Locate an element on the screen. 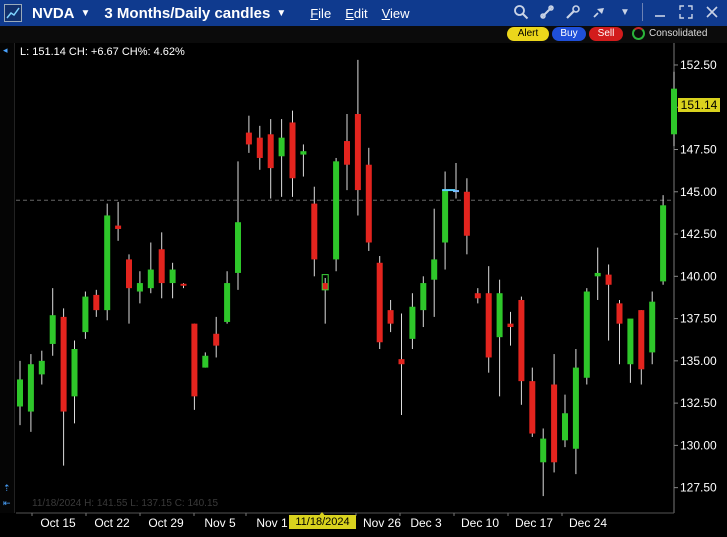  price-tick-label: 140.00 is located at coordinates (698, 276).